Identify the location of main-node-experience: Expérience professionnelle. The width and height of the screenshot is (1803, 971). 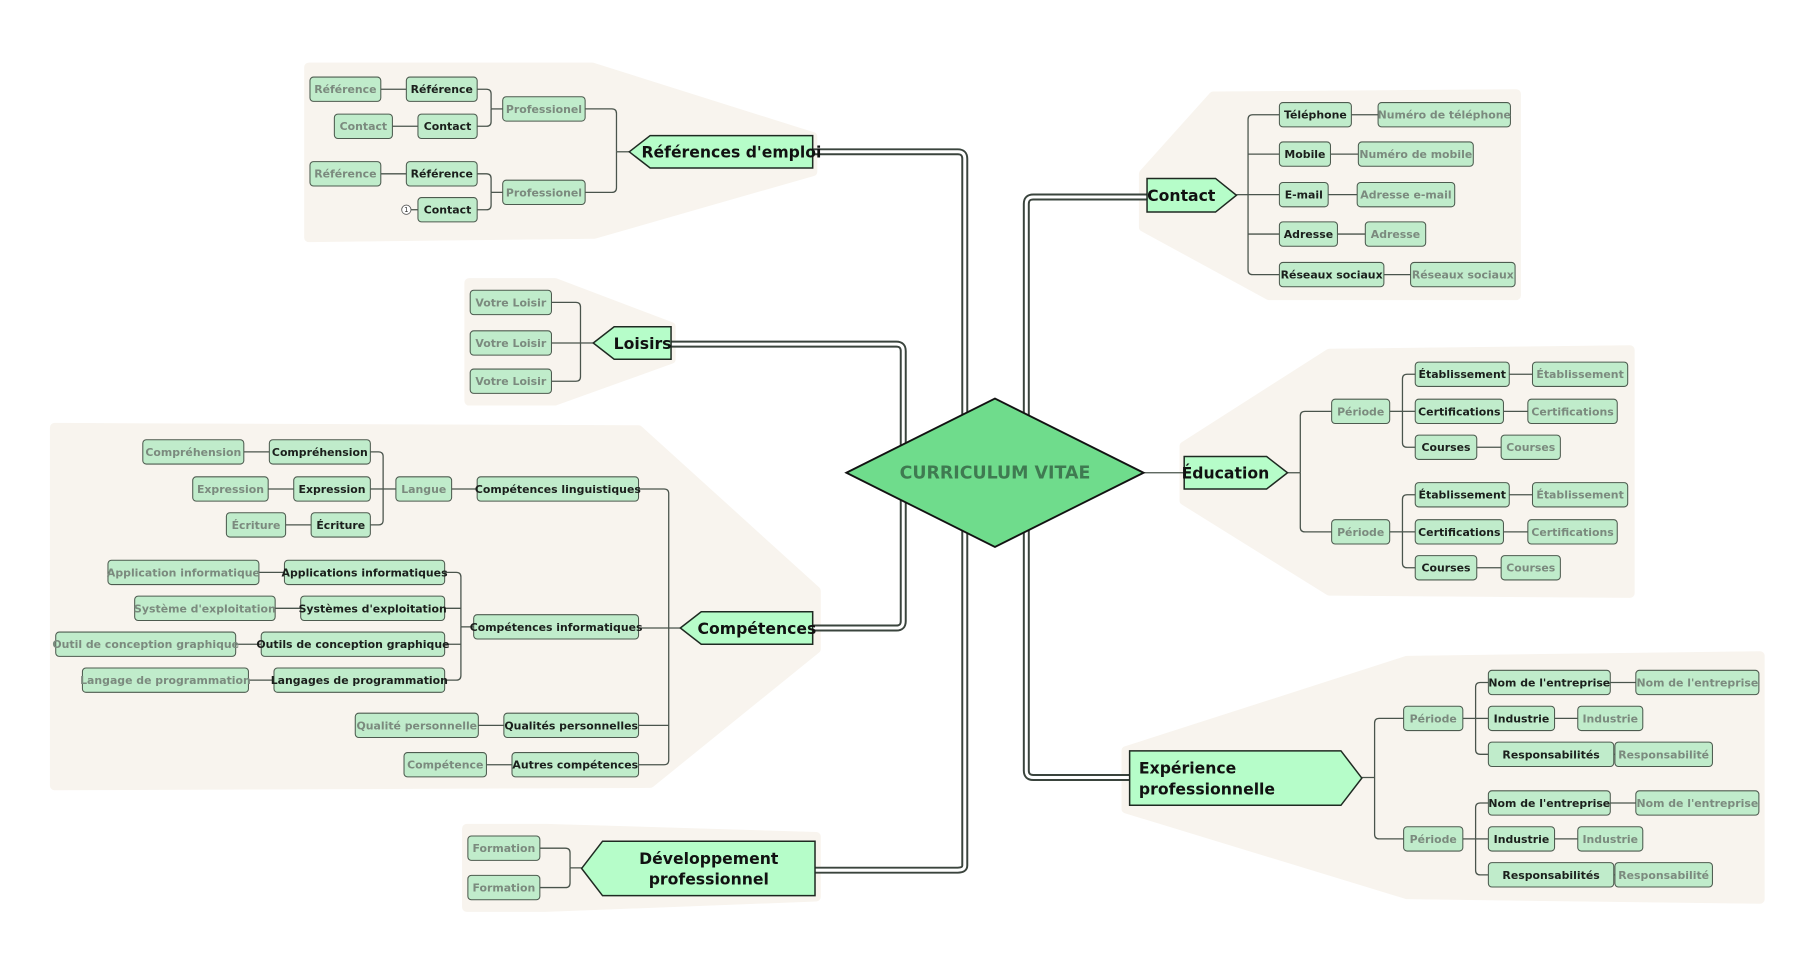
(1245, 778).